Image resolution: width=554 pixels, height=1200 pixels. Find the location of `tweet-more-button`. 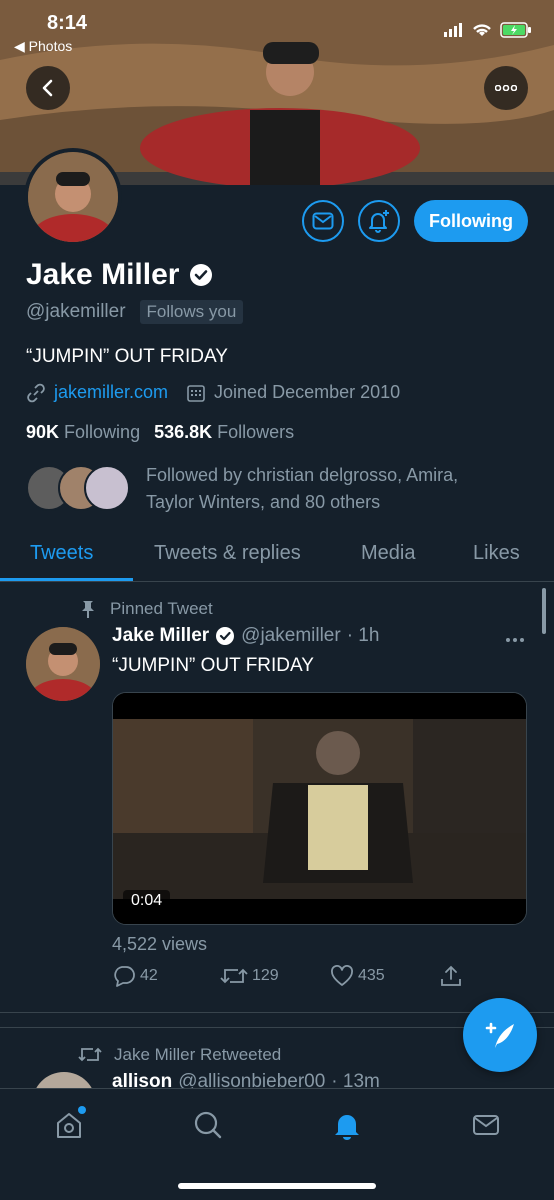

tweet-more-button is located at coordinates (515, 637).